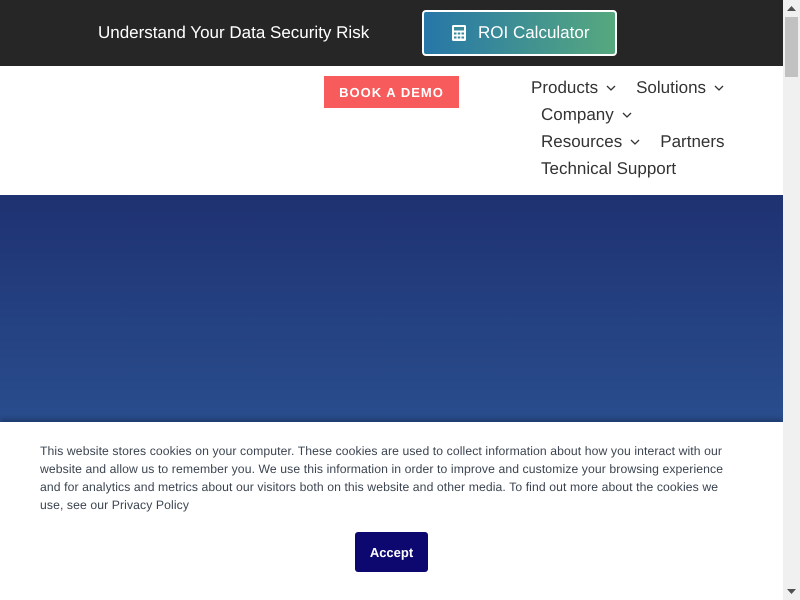 The image size is (800, 600). Describe the element at coordinates (391, 552) in the screenshot. I see `accept-button: Accept` at that location.